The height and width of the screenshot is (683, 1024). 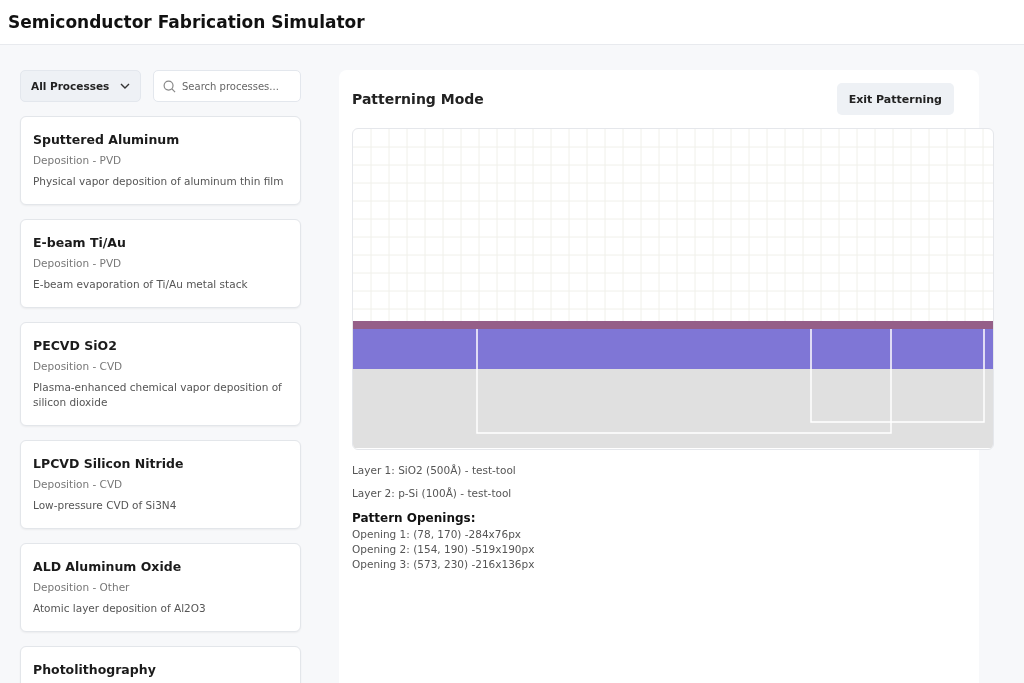 I want to click on process-description: Physical vapor deposition of aluminum thin film, so click(x=159, y=181).